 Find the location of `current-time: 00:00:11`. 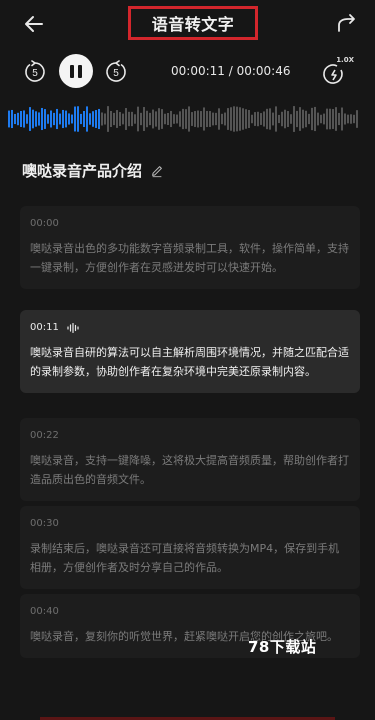

current-time: 00:00:11 is located at coordinates (198, 71).